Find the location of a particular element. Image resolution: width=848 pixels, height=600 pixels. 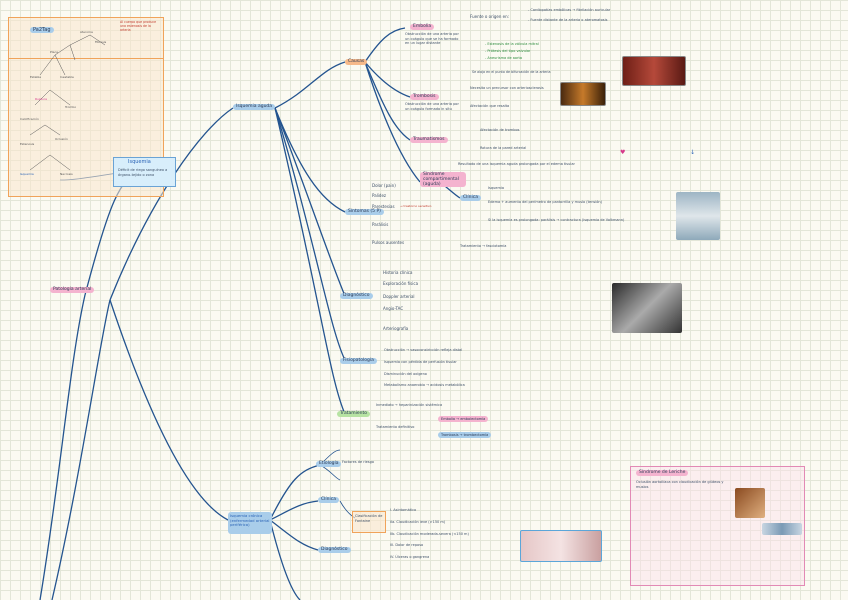

fontaine-4: IV. Úlceras o gangrena is located at coordinates (410, 557).